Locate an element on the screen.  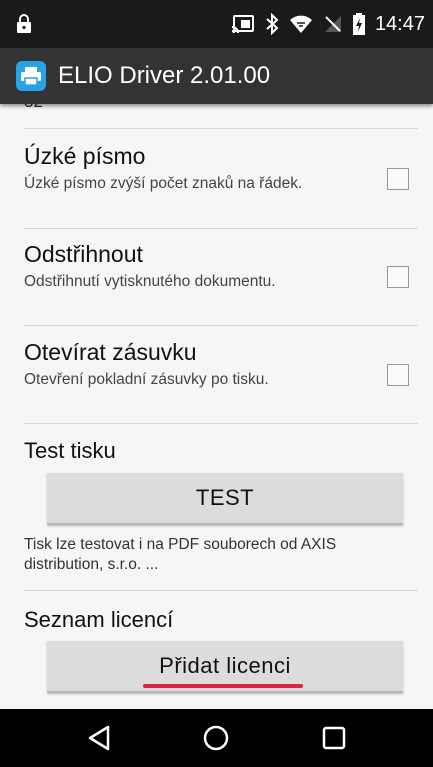
app-bar: ELIO Driver 2.01.00 is located at coordinates (216, 76).